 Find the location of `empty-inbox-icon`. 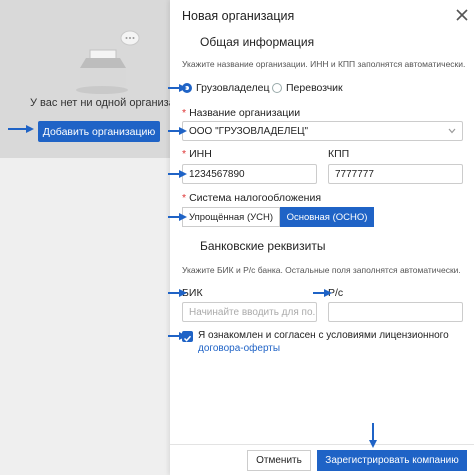

empty-inbox-icon is located at coordinates (108, 62).